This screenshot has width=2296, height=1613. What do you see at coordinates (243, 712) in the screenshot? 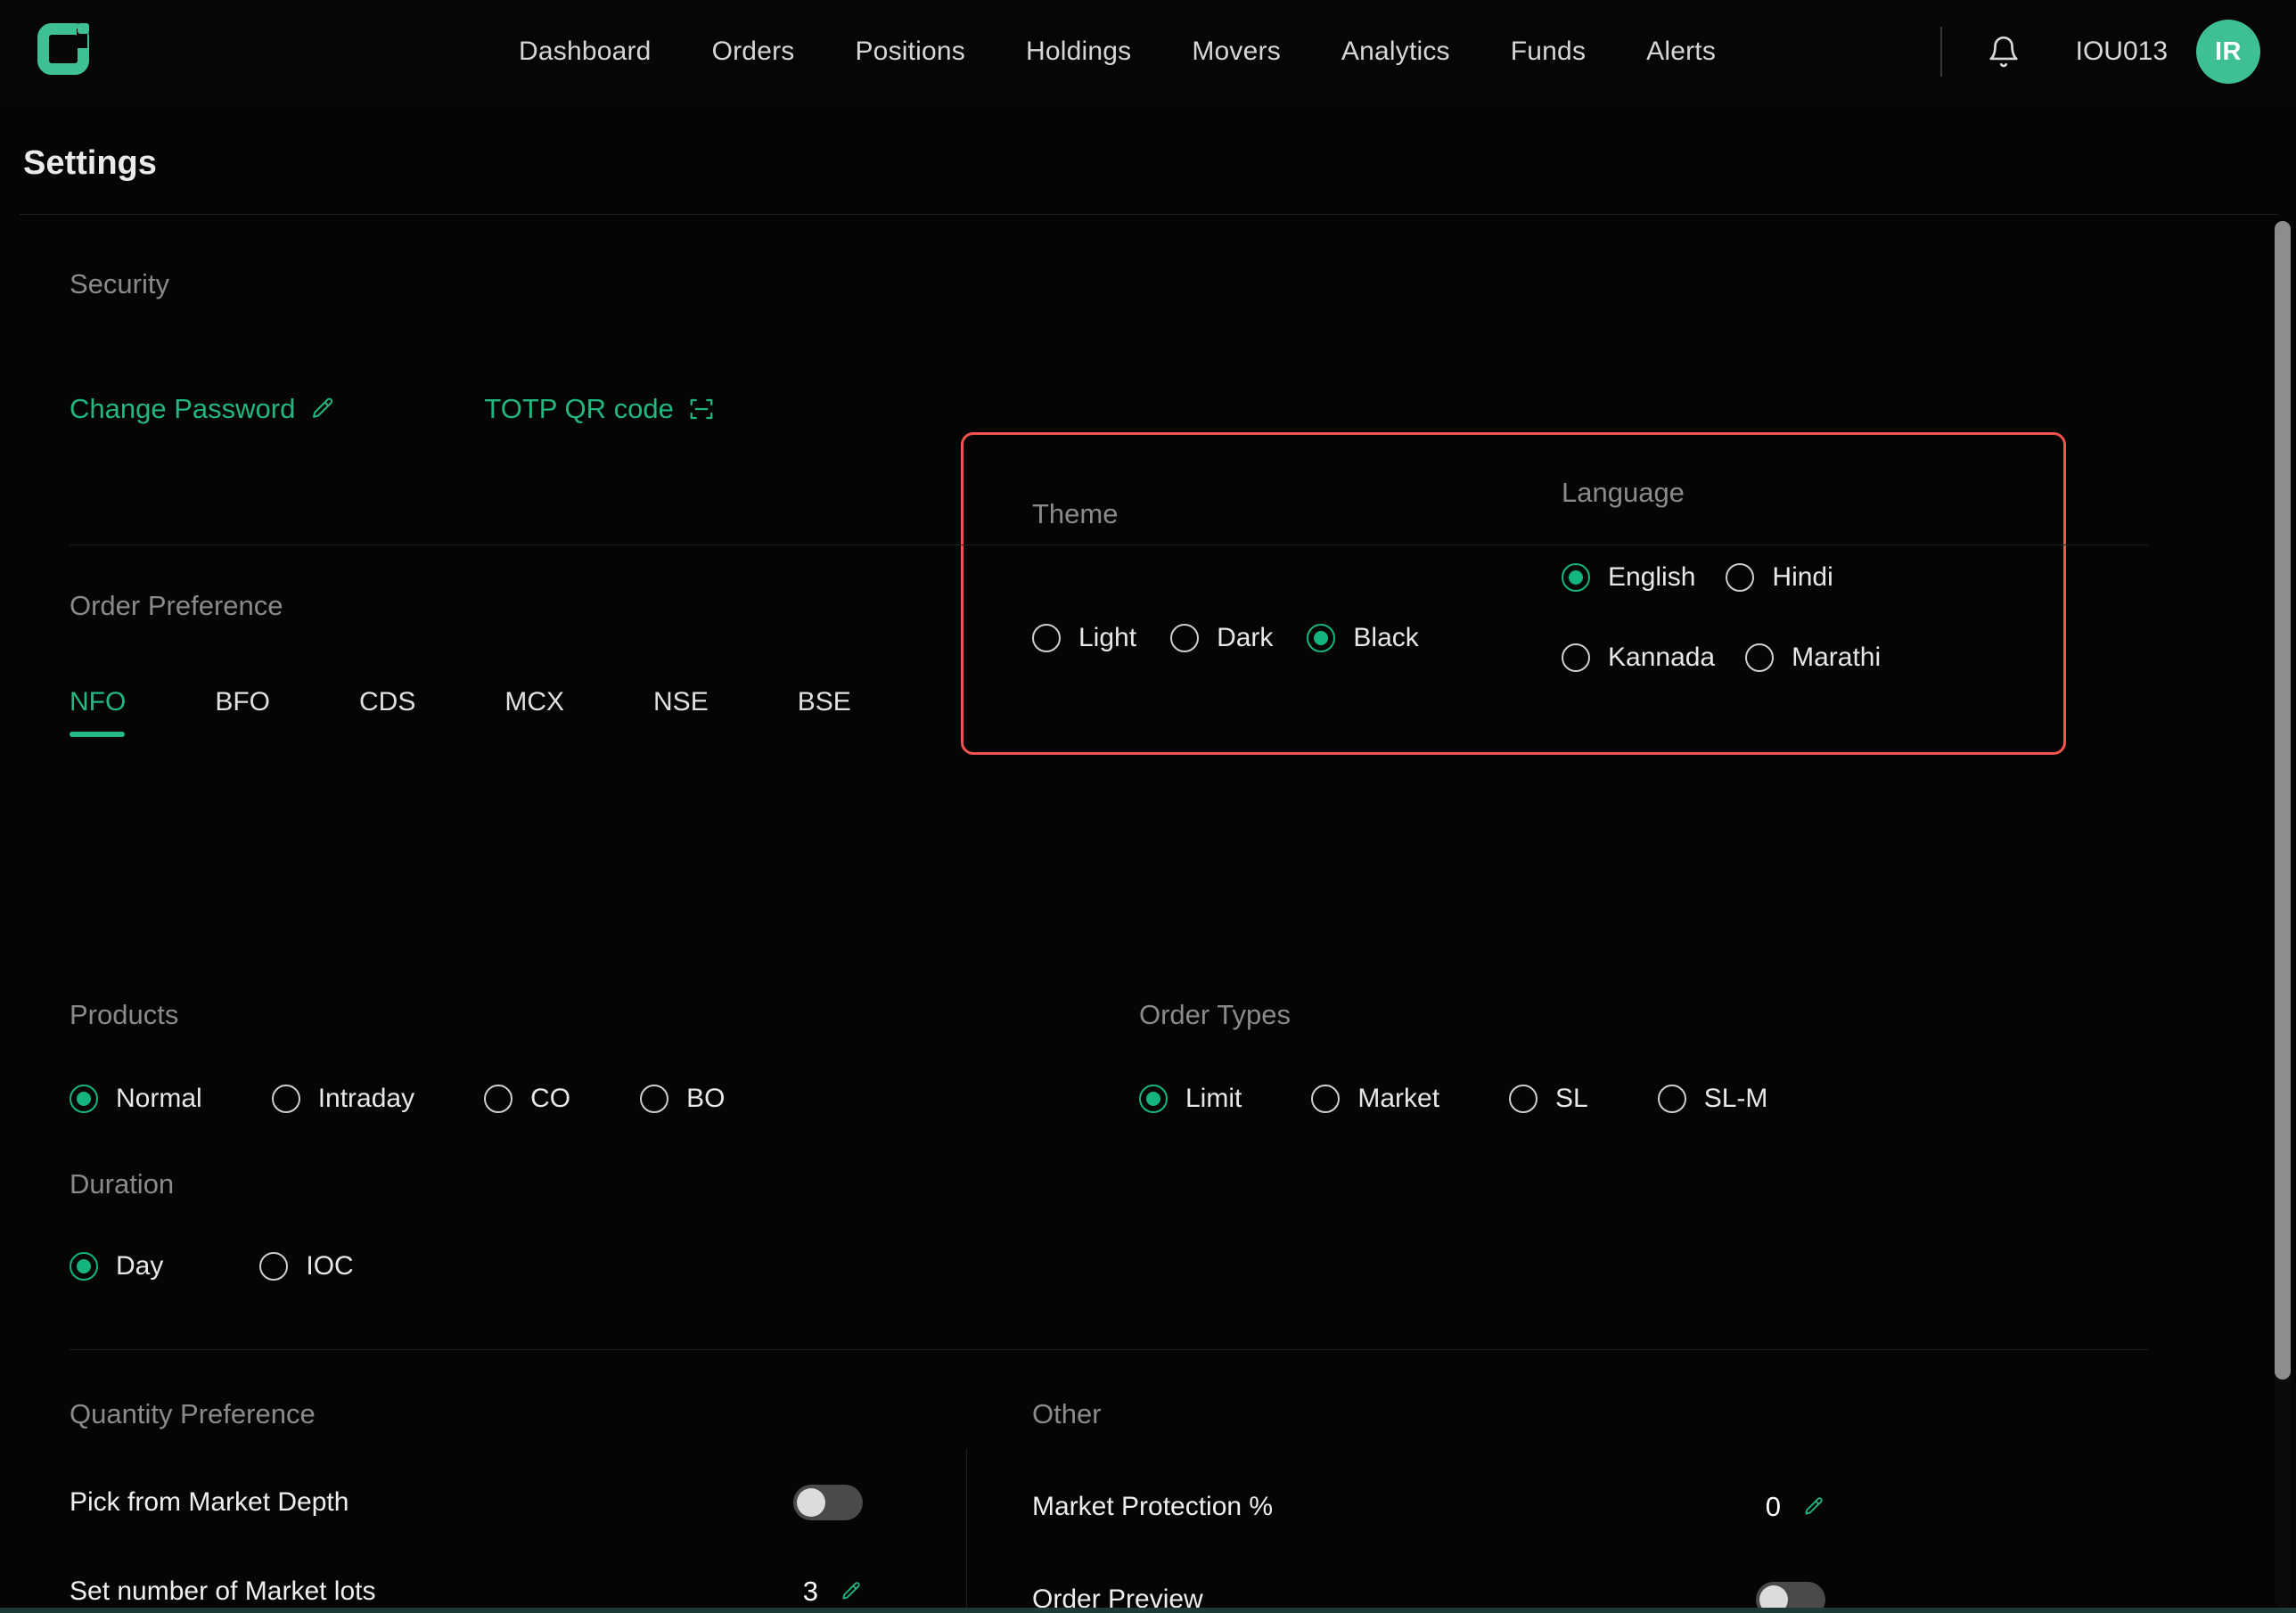
I see `tab-bfo: BFO` at bounding box center [243, 712].